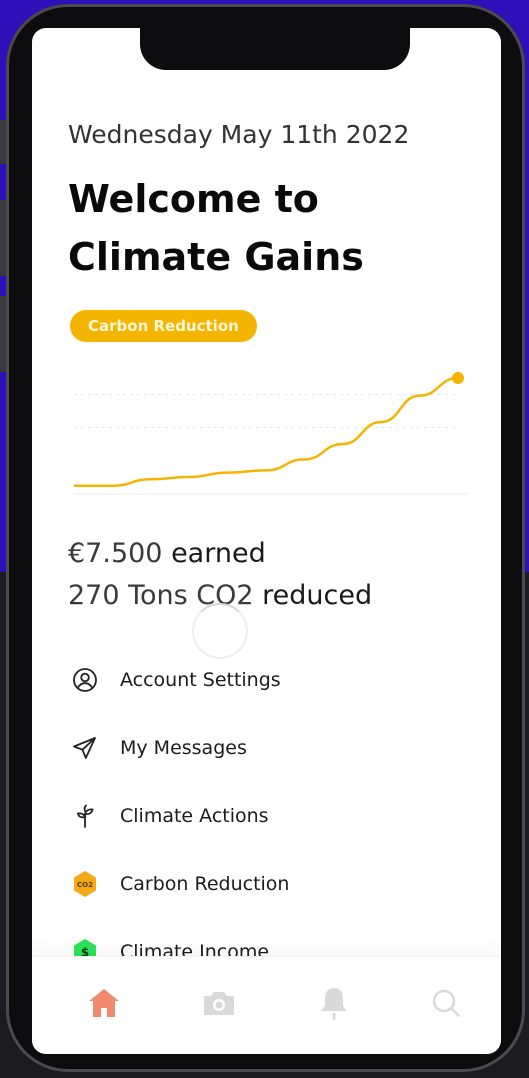 The height and width of the screenshot is (1078, 529). Describe the element at coordinates (194, 816) in the screenshot. I see `menu-item-label: Climate Actions` at that location.